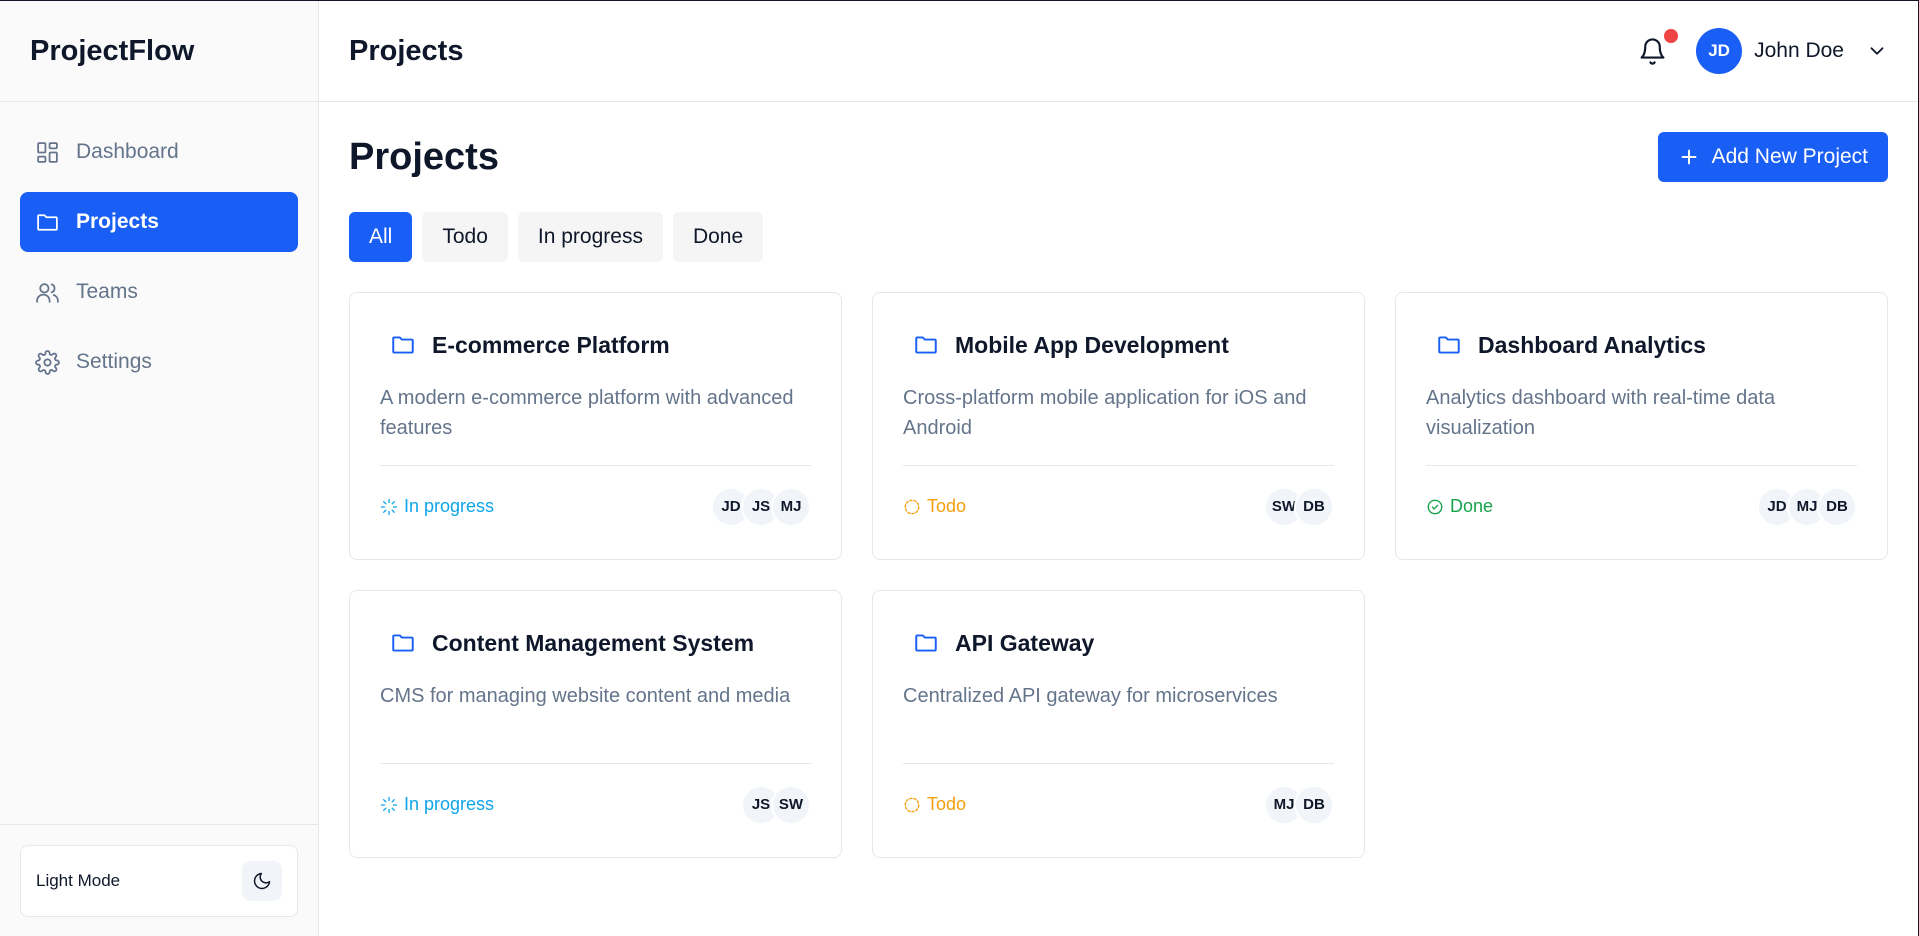  What do you see at coordinates (1641, 506) in the screenshot?
I see `card-footer: Done JD MJ DB` at bounding box center [1641, 506].